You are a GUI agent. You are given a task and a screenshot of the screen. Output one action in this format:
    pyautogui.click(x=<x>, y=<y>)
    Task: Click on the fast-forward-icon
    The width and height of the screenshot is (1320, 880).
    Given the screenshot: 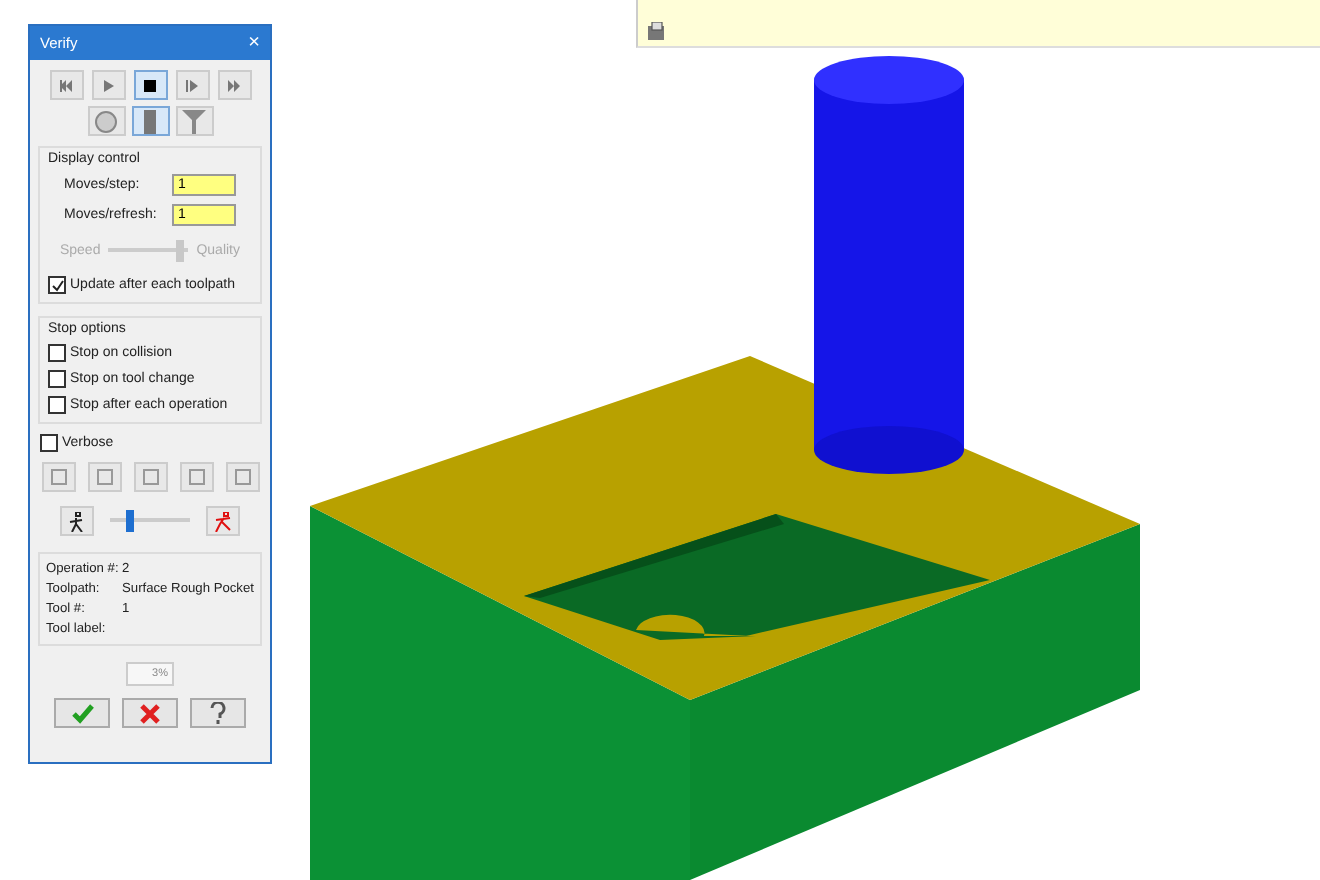 What is the action you would take?
    pyautogui.click(x=234, y=85)
    